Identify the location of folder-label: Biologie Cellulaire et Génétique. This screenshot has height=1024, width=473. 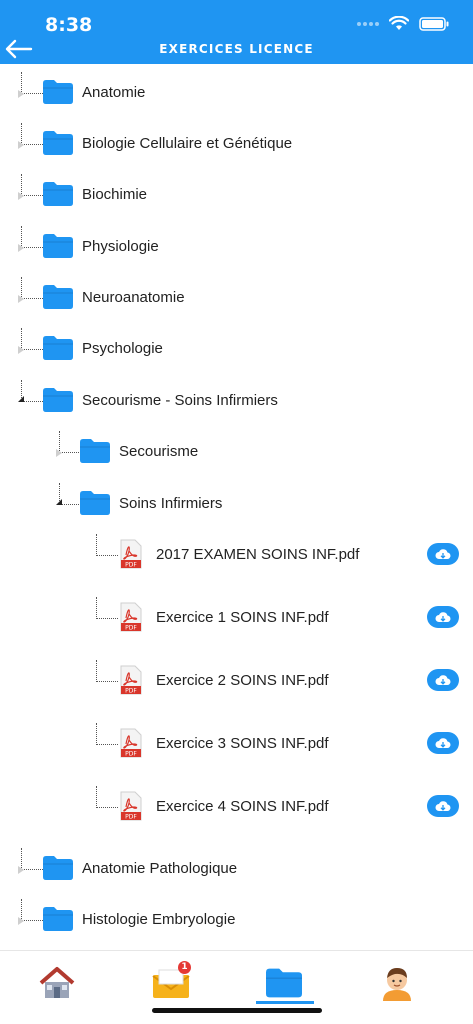
(187, 143).